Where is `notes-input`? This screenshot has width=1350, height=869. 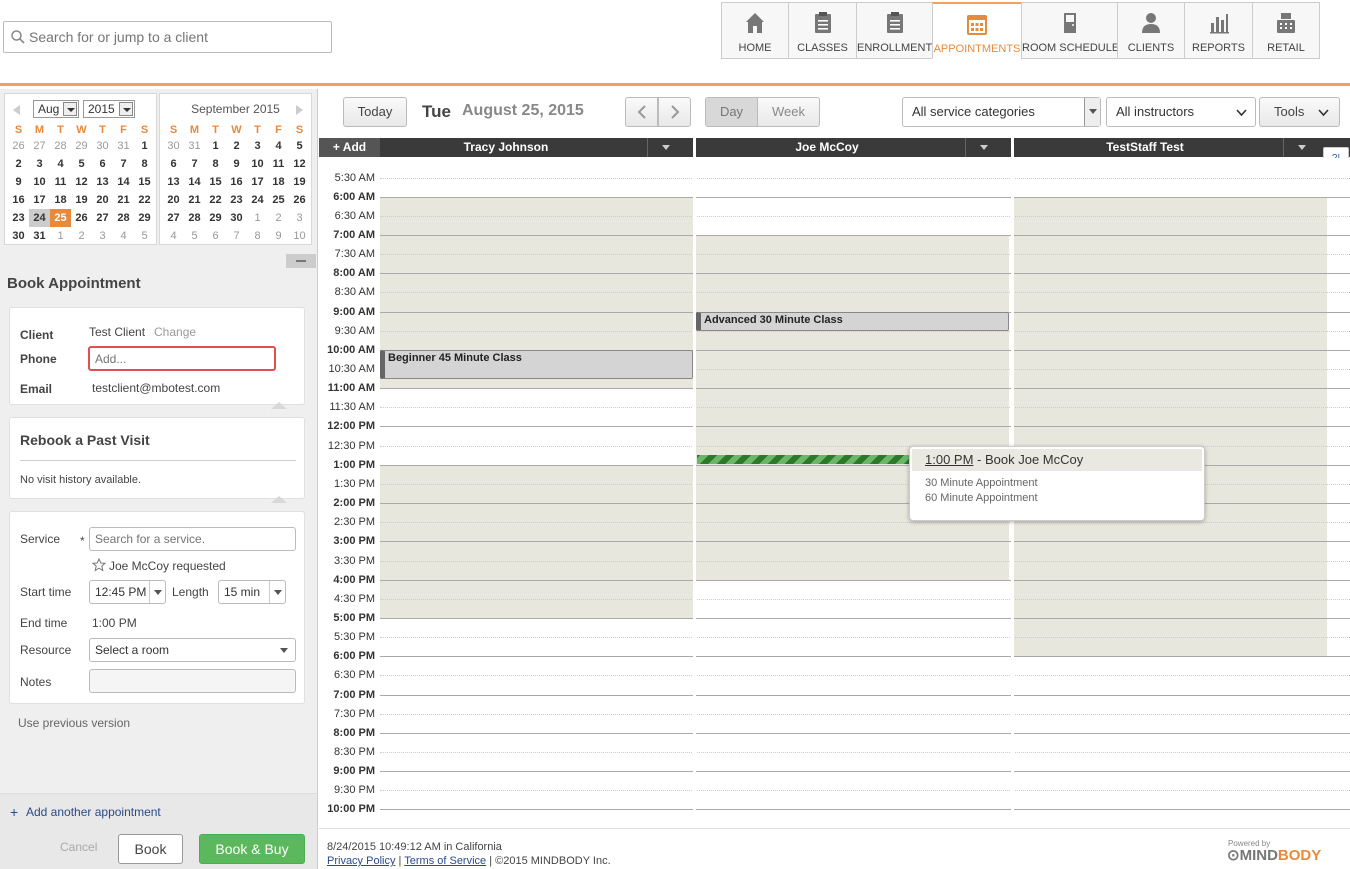
notes-input is located at coordinates (192, 681).